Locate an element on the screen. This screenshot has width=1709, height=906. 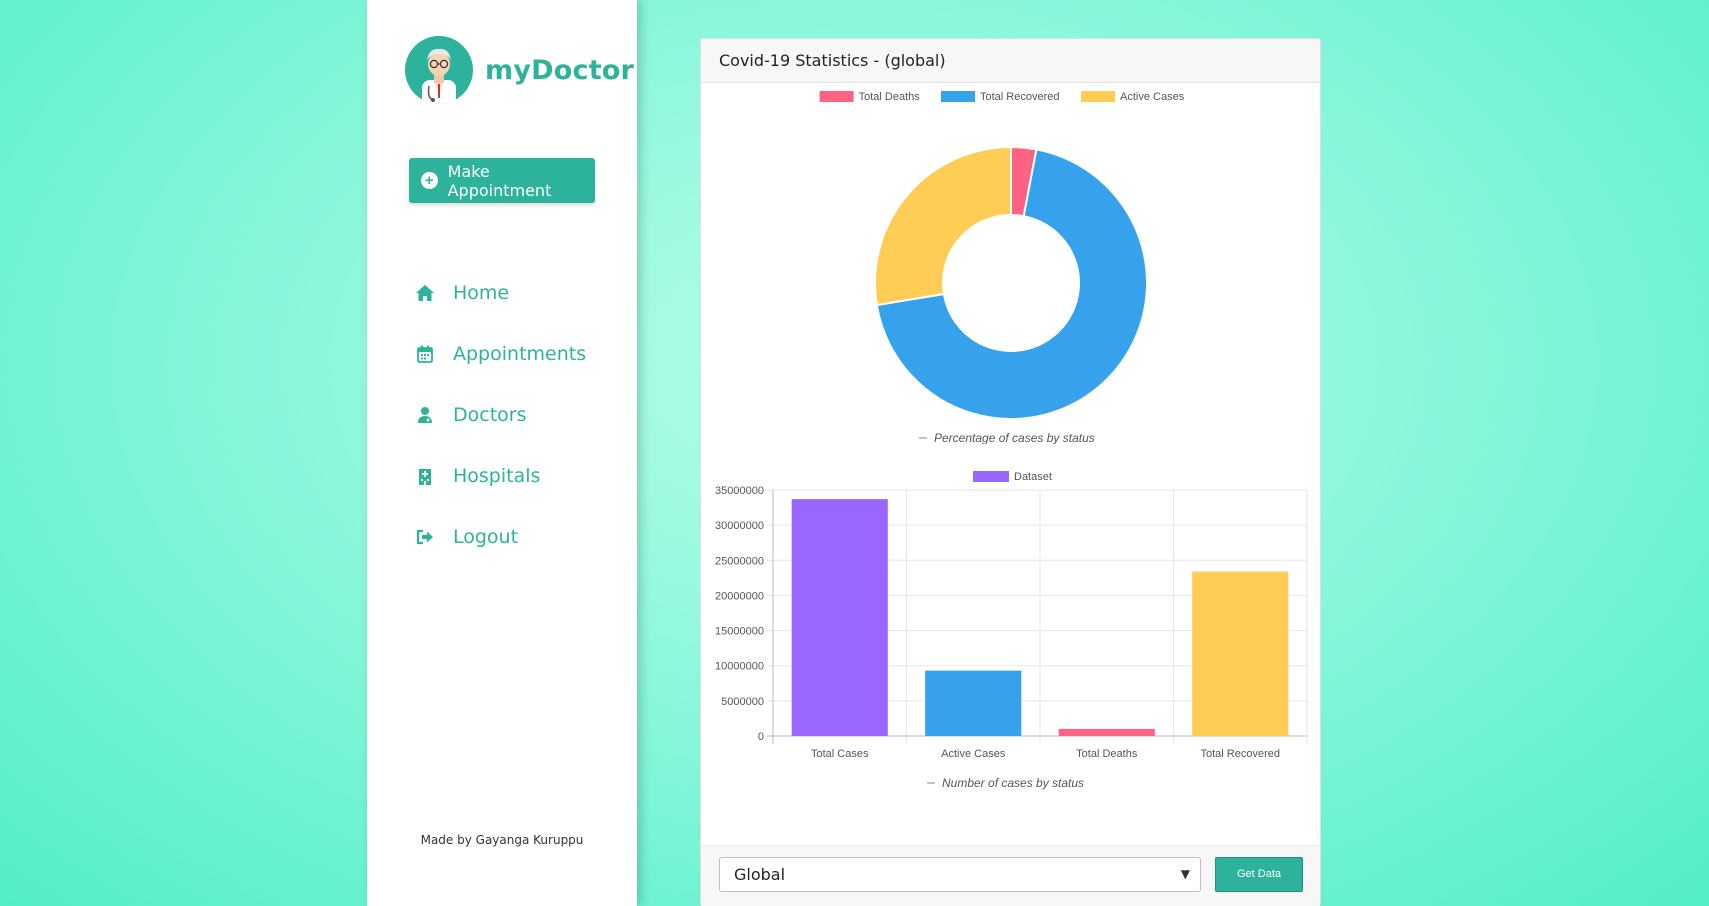
region-select-value: Global is located at coordinates (760, 874).